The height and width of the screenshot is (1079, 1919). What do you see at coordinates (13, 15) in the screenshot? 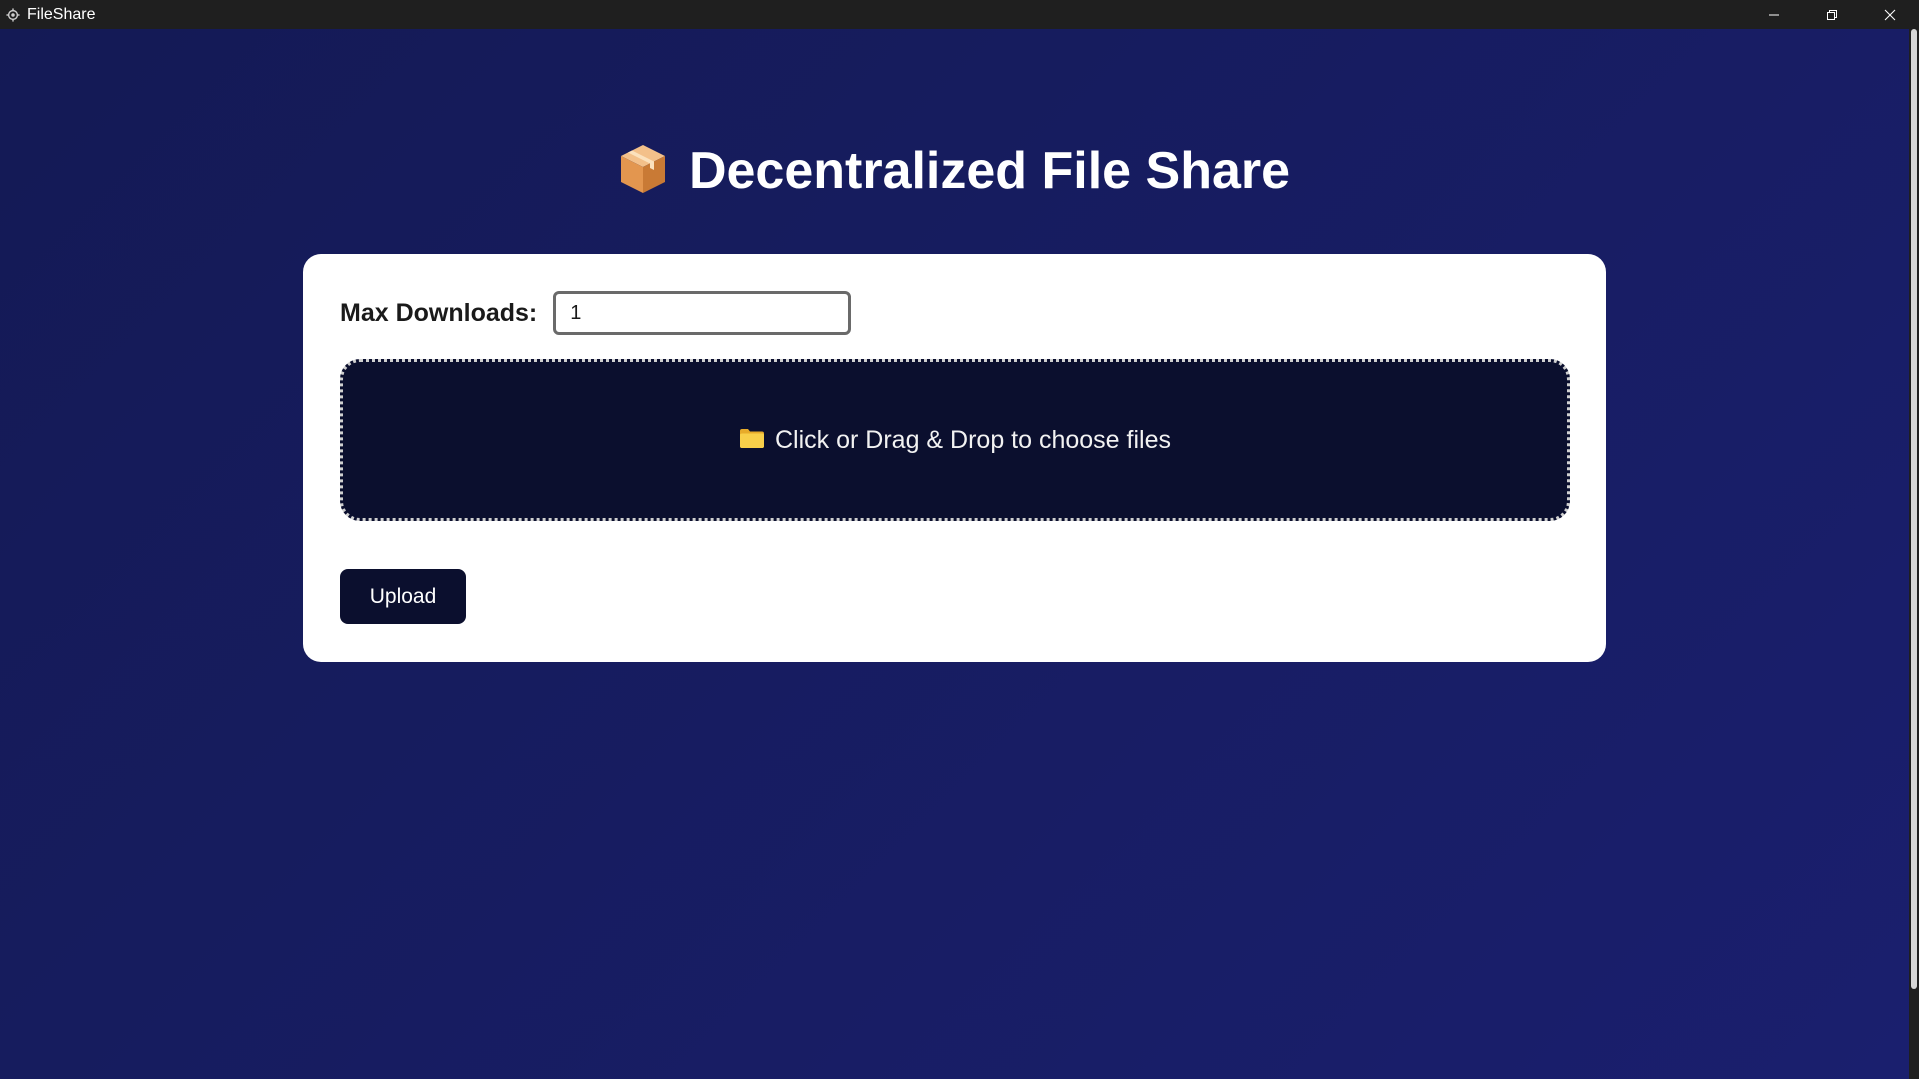
I see `gear-icon` at bounding box center [13, 15].